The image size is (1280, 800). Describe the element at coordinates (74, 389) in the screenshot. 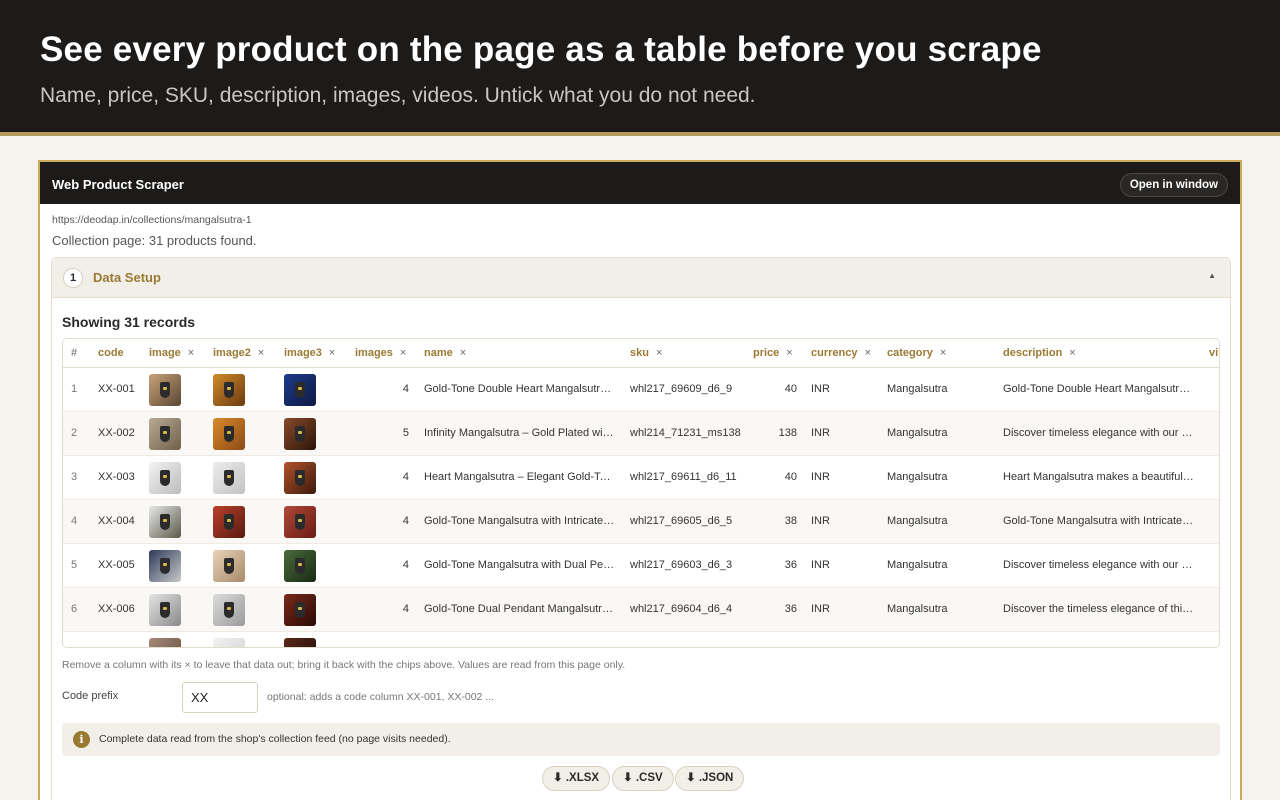

I see `cell-index: 1` at that location.